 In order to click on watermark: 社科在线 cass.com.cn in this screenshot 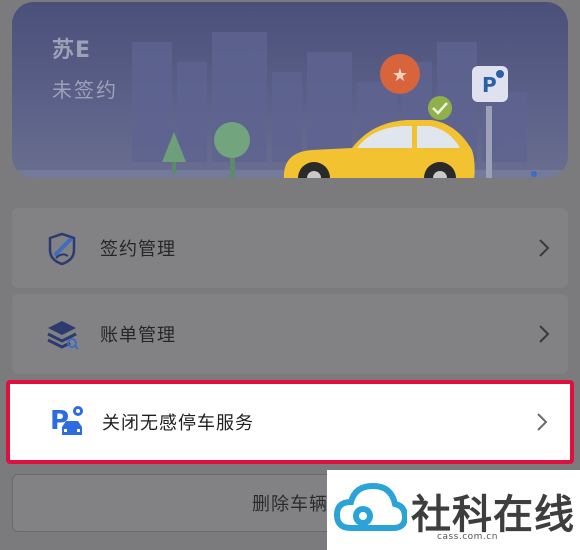, I will do `click(453, 510)`.